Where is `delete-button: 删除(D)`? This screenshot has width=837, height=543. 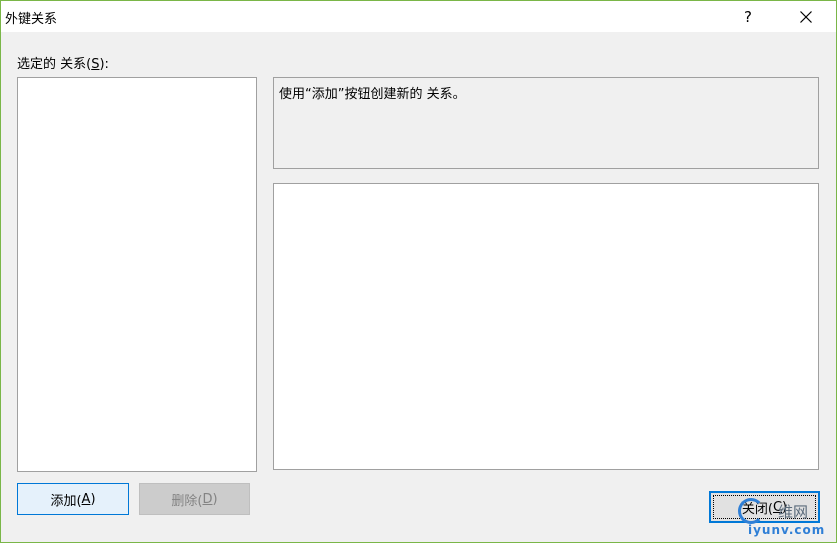
delete-button: 删除(D) is located at coordinates (194, 499).